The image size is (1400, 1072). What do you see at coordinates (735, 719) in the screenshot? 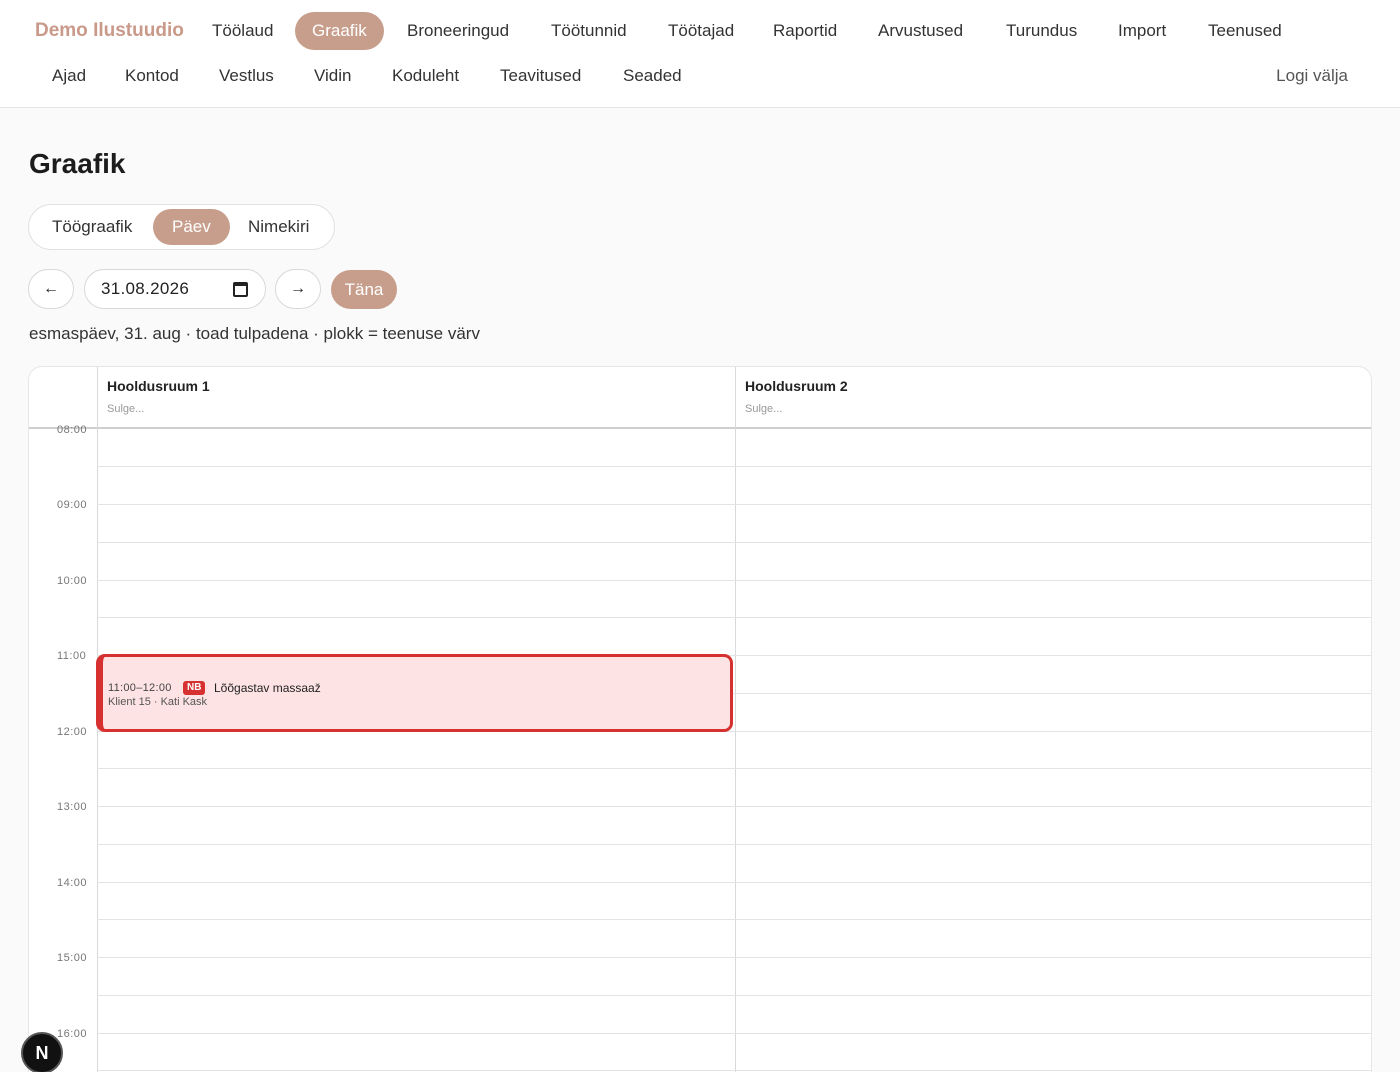
I see `room-column-divider` at bounding box center [735, 719].